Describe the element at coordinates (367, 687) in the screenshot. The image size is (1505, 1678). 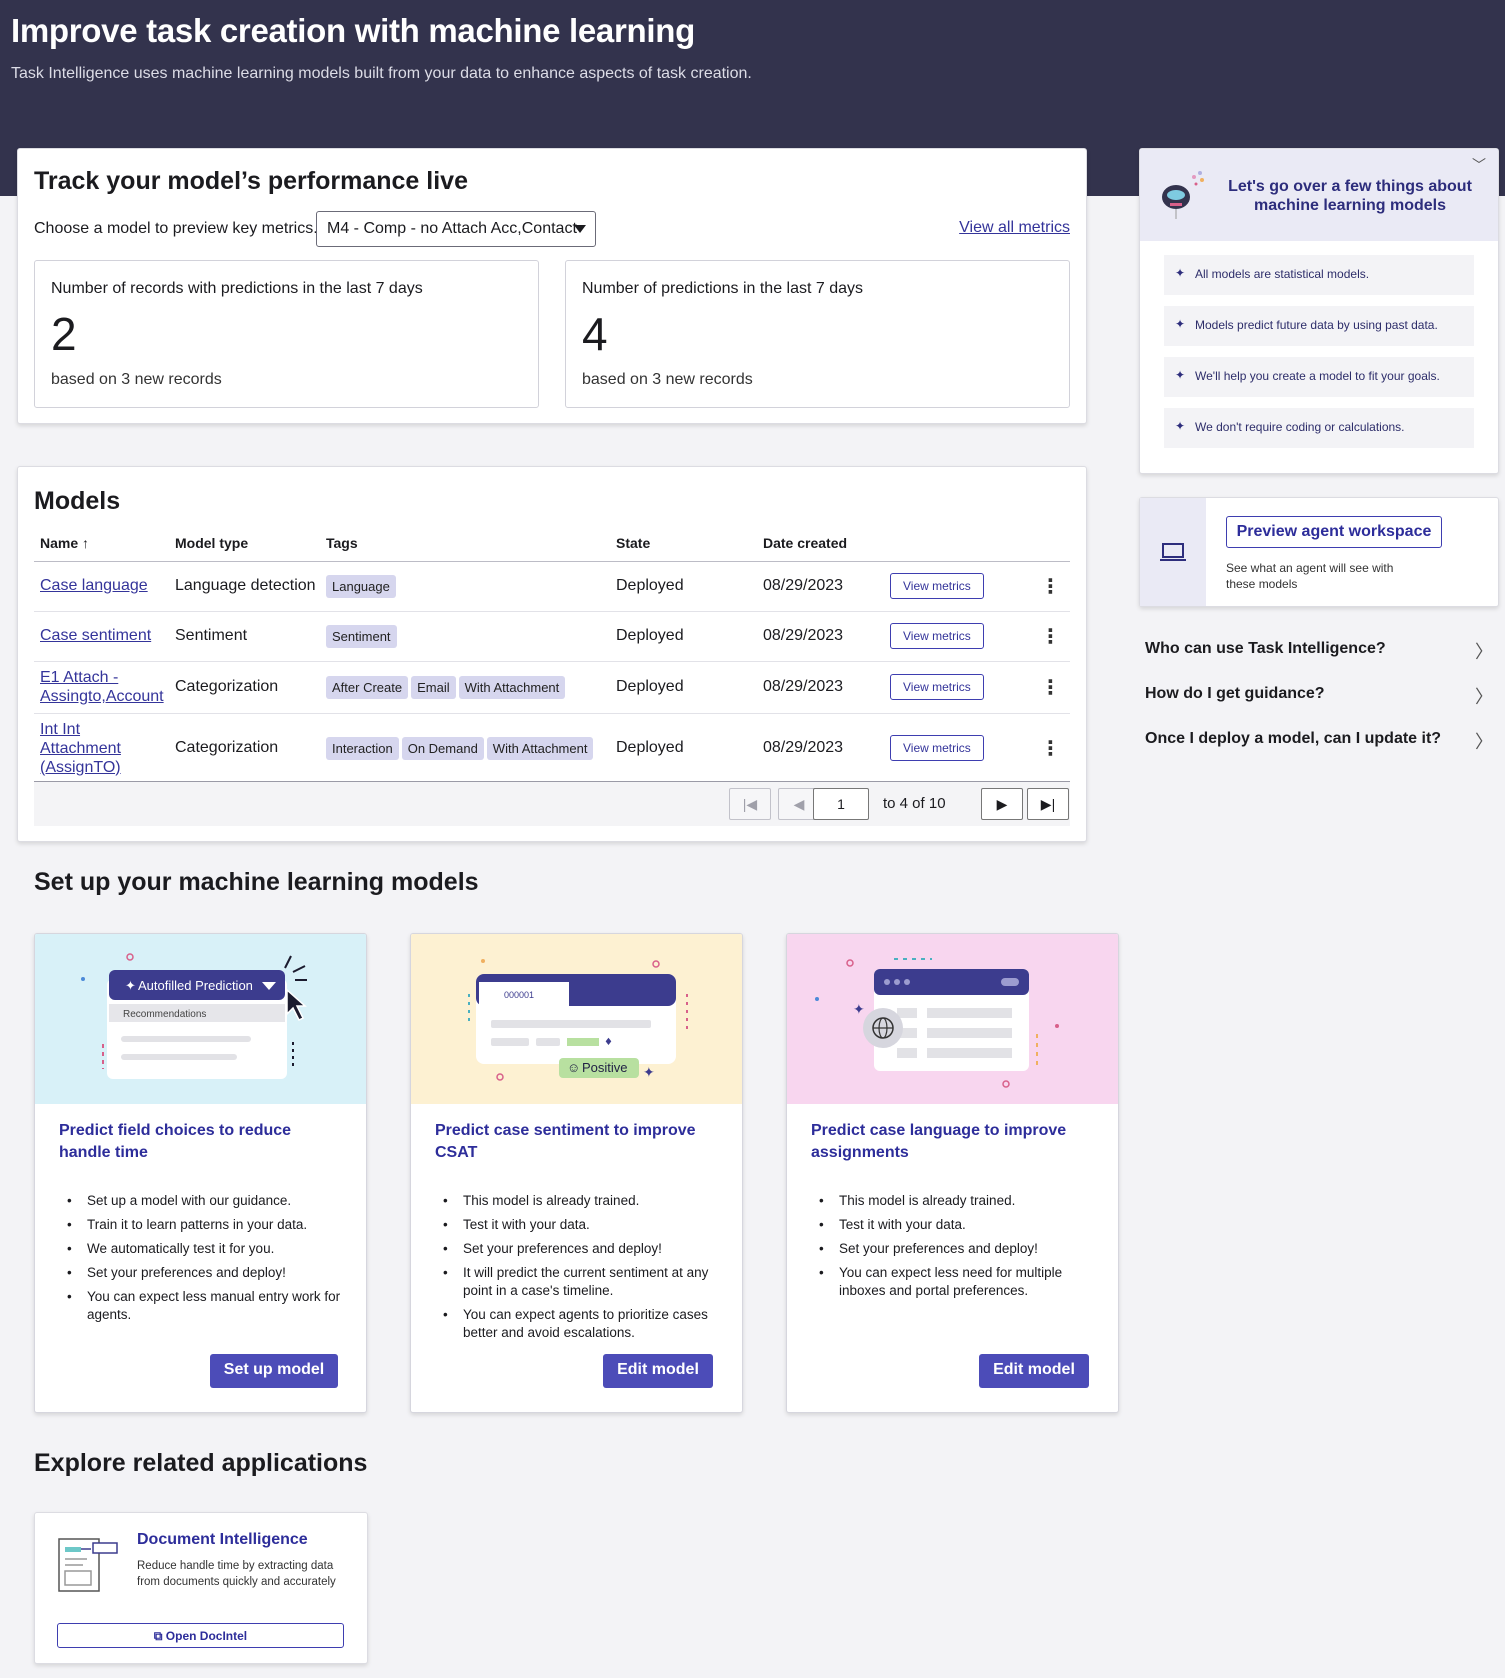
I see `tag: After Create` at that location.